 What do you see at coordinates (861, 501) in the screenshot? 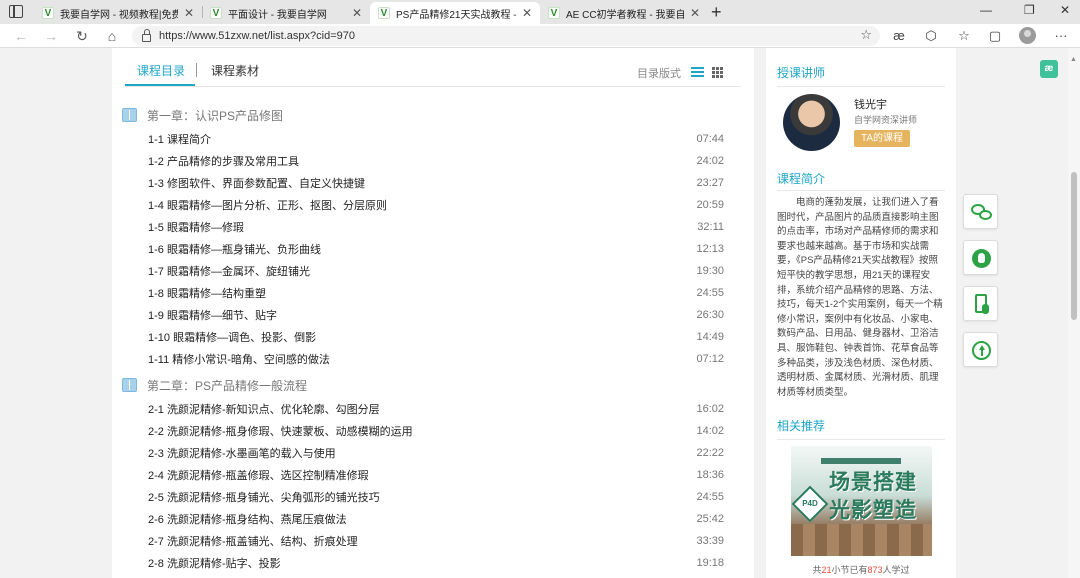
I see `related-course-banner: P4D 场景搭建 光影塑造` at bounding box center [861, 501].